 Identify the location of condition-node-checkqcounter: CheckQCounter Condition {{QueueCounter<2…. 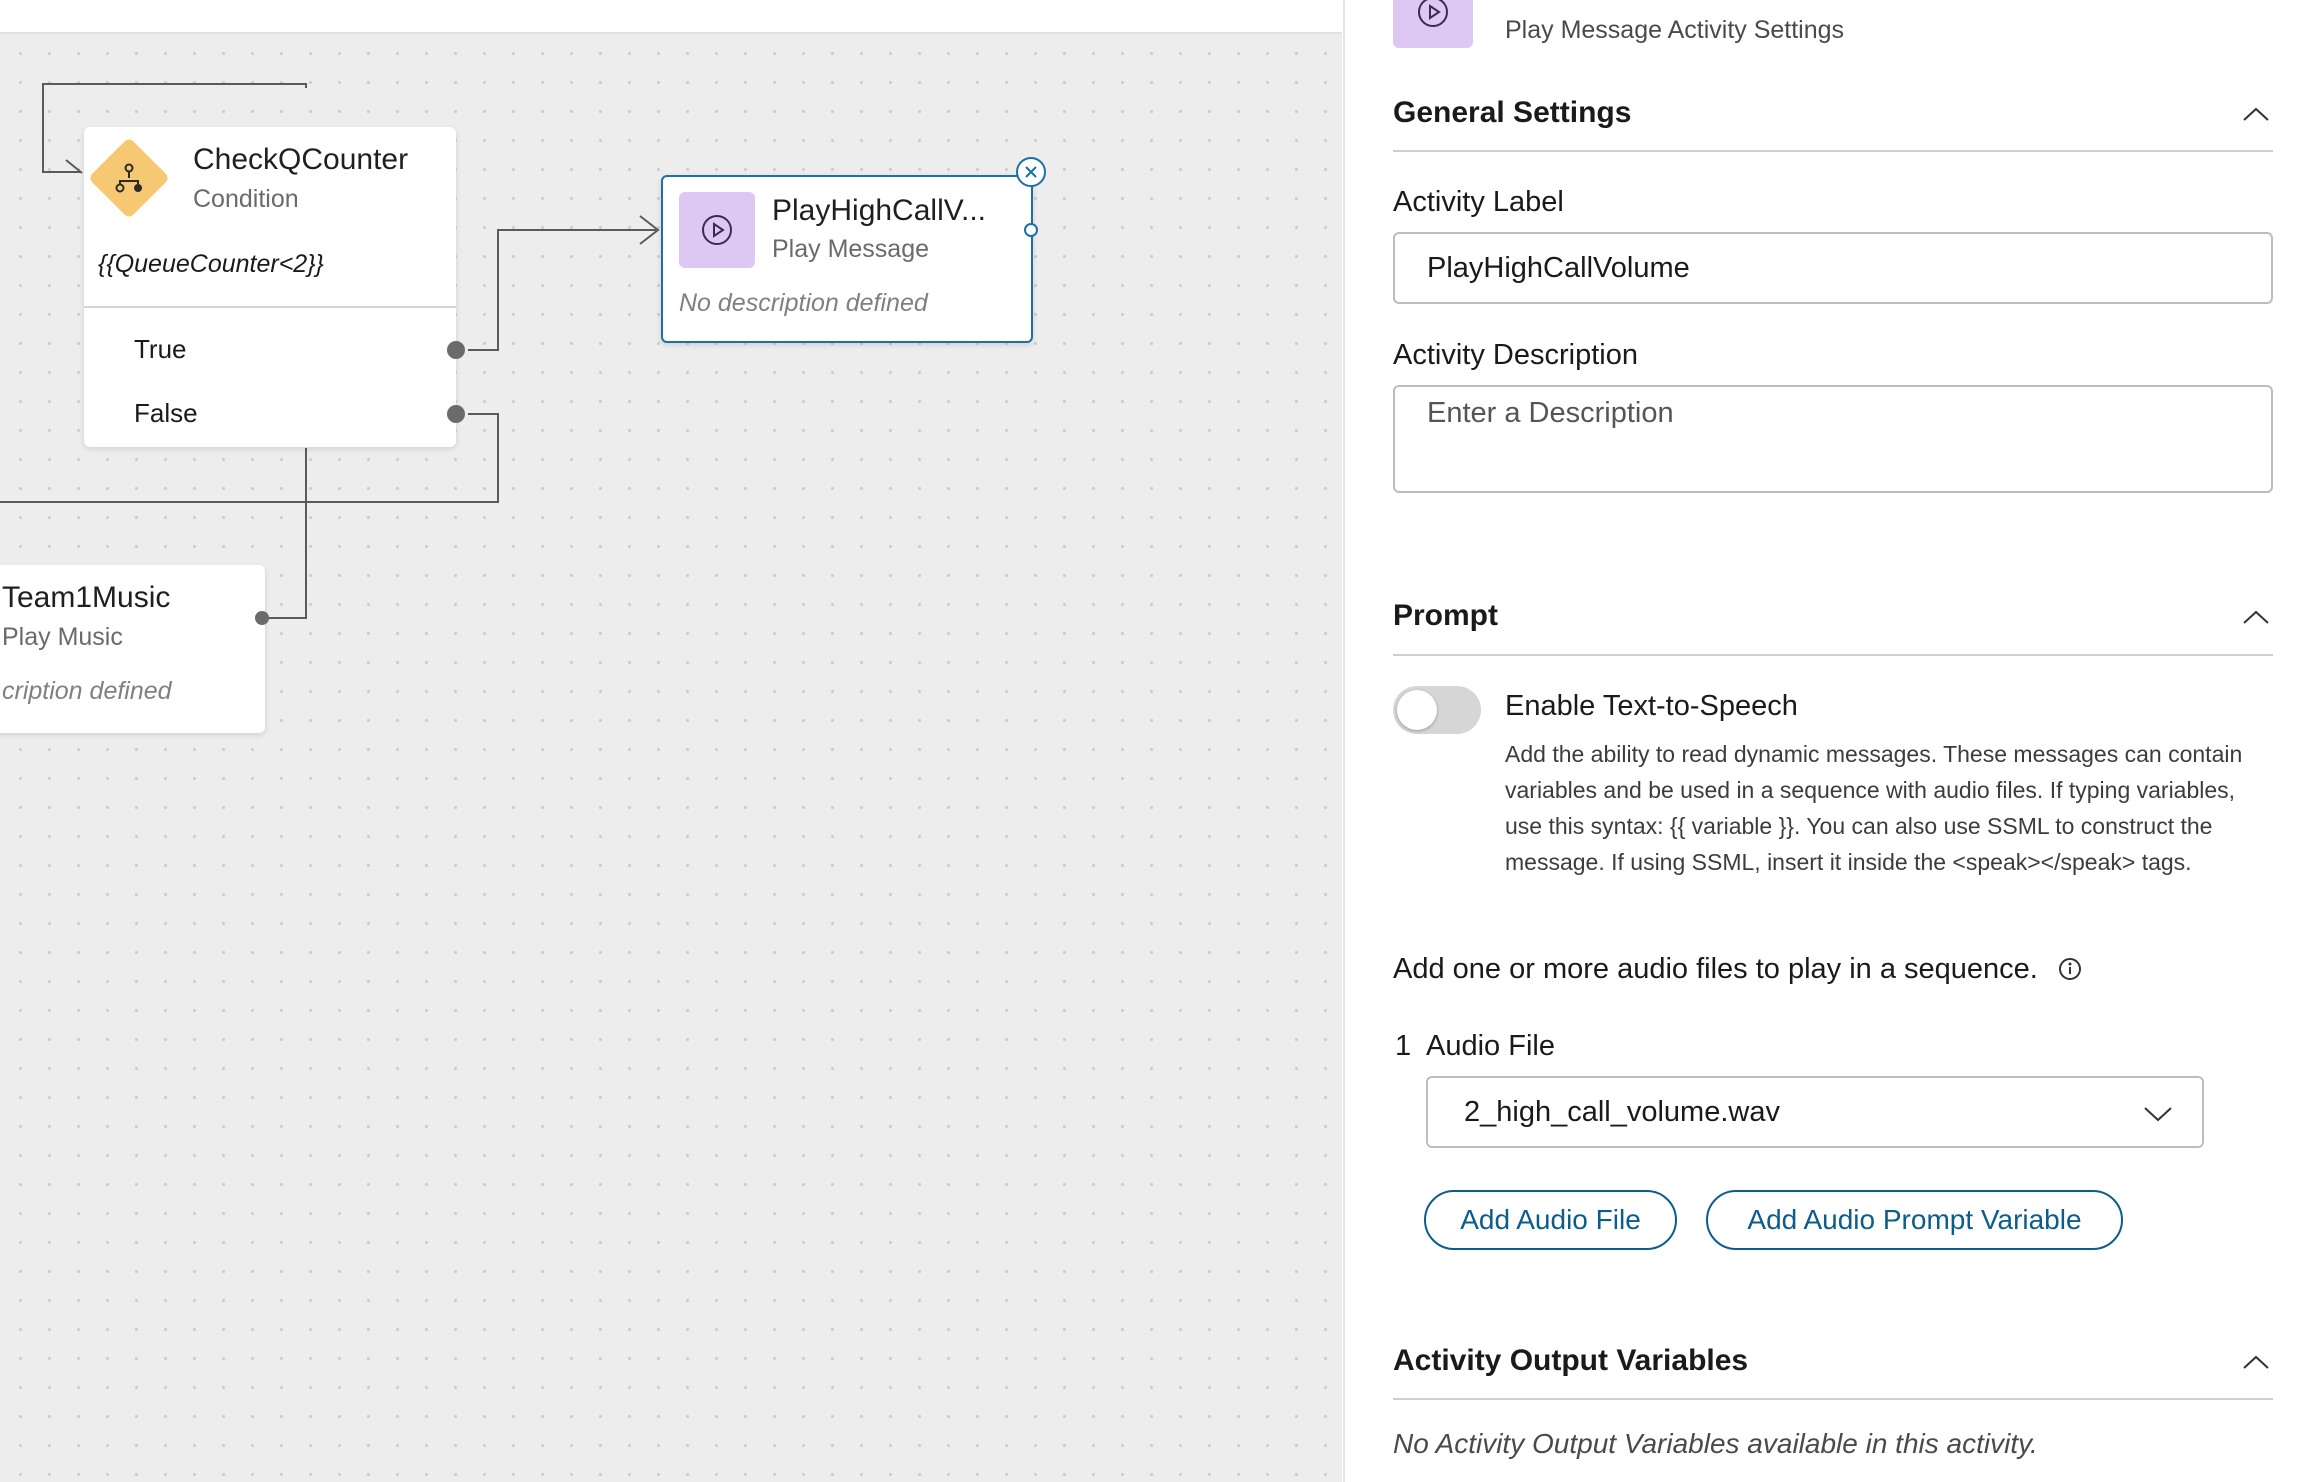
(270, 287).